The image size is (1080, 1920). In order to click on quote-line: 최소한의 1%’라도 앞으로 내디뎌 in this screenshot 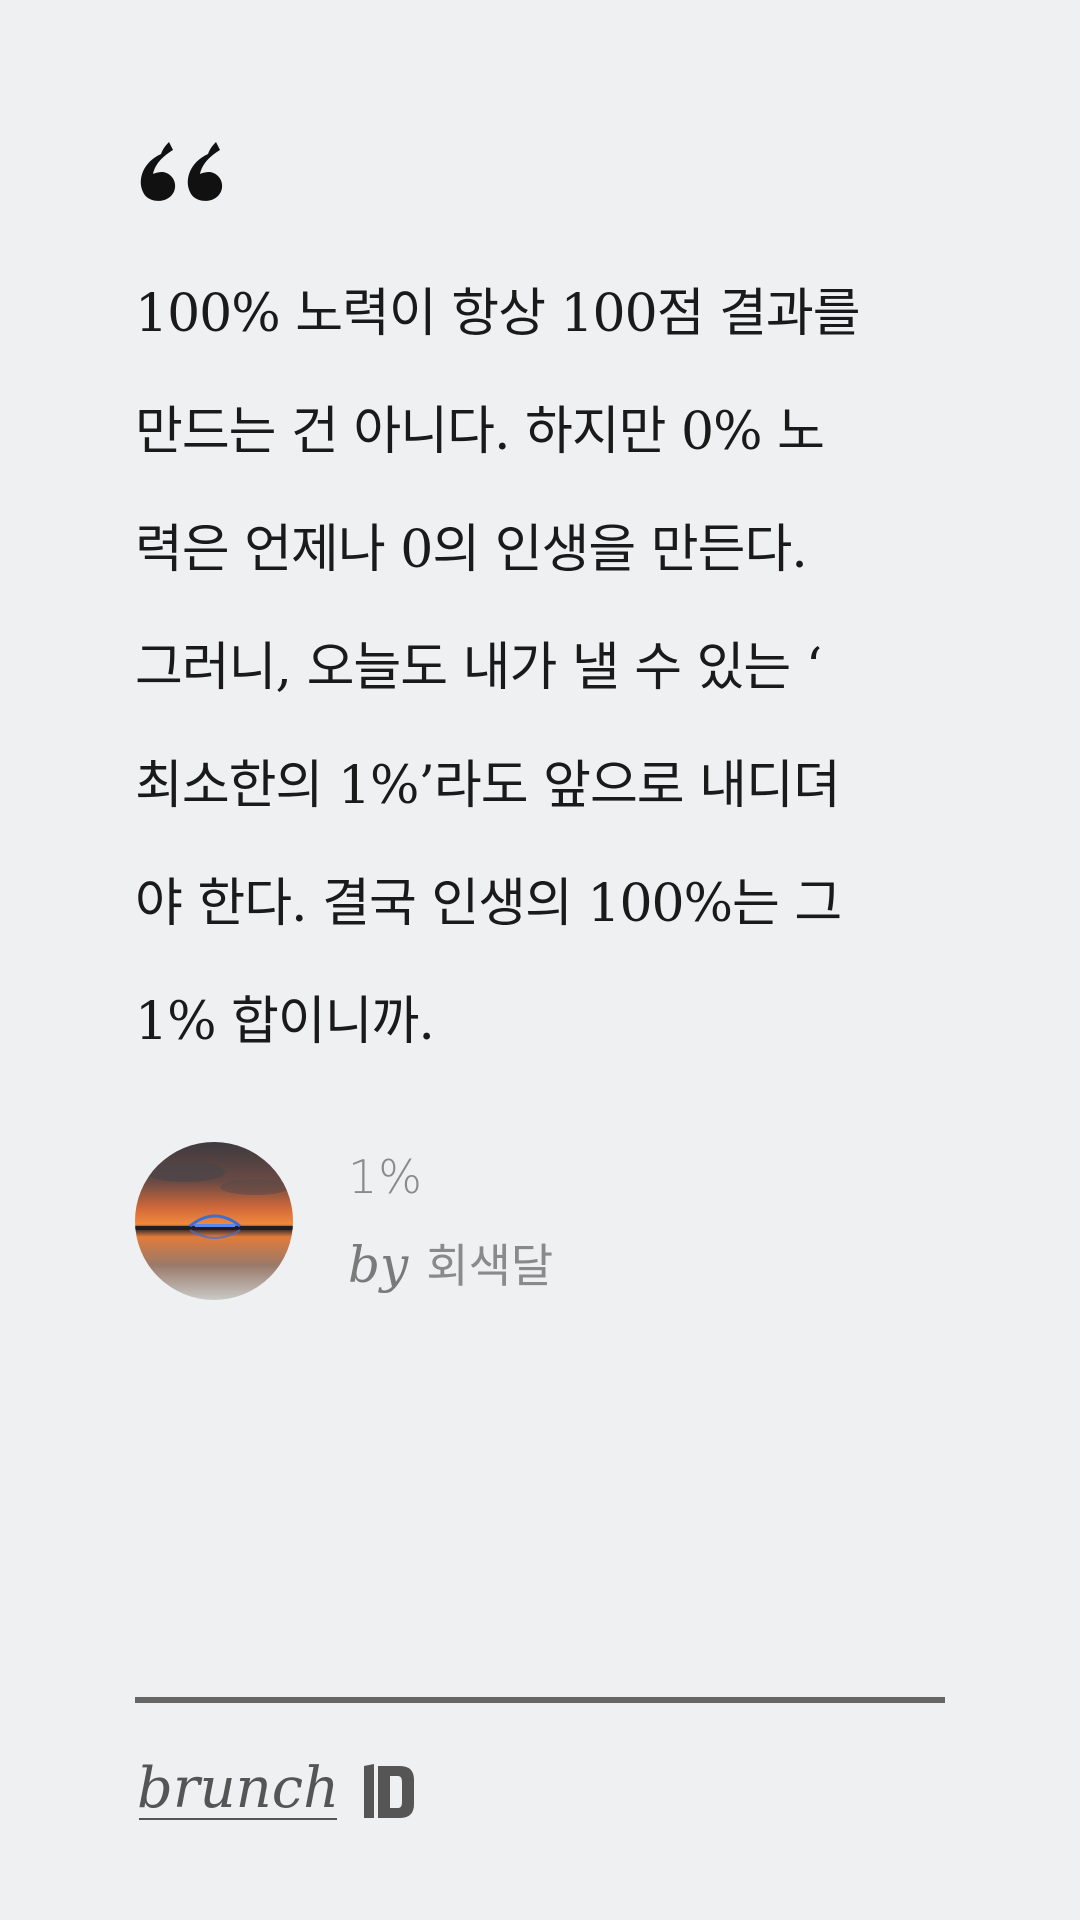, I will do `click(488, 786)`.